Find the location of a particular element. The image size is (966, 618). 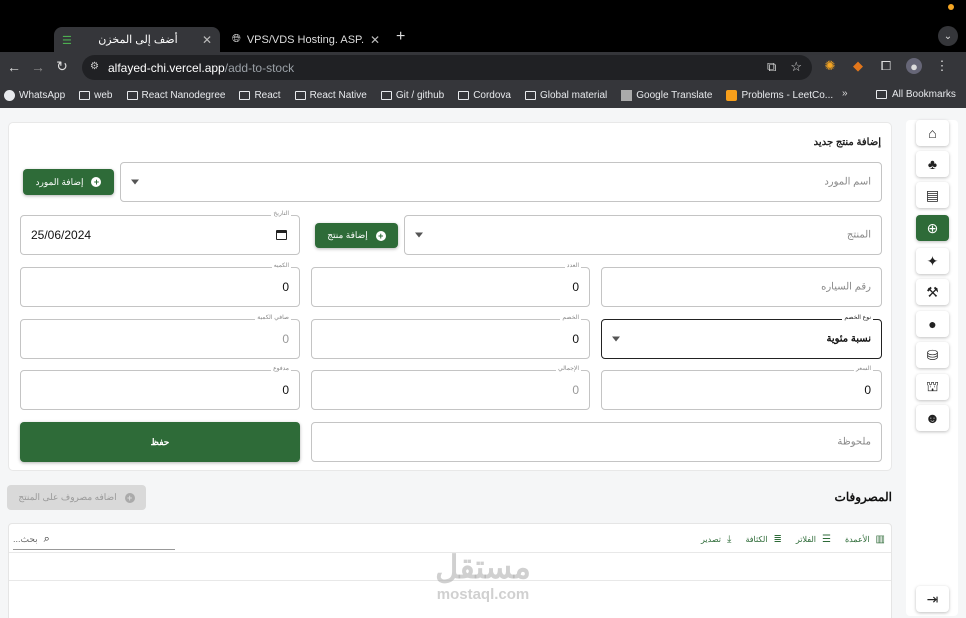

users-group-icon: ☻ is located at coordinates (932, 418).